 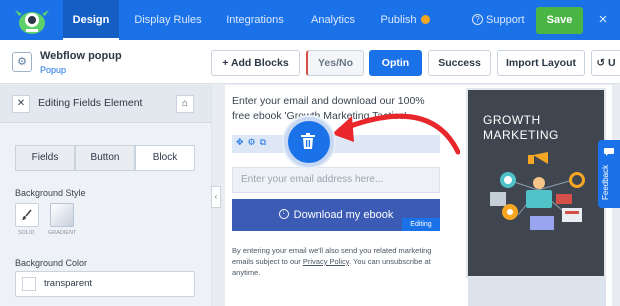 I want to click on feedback-label: Feedback, so click(x=605, y=182).